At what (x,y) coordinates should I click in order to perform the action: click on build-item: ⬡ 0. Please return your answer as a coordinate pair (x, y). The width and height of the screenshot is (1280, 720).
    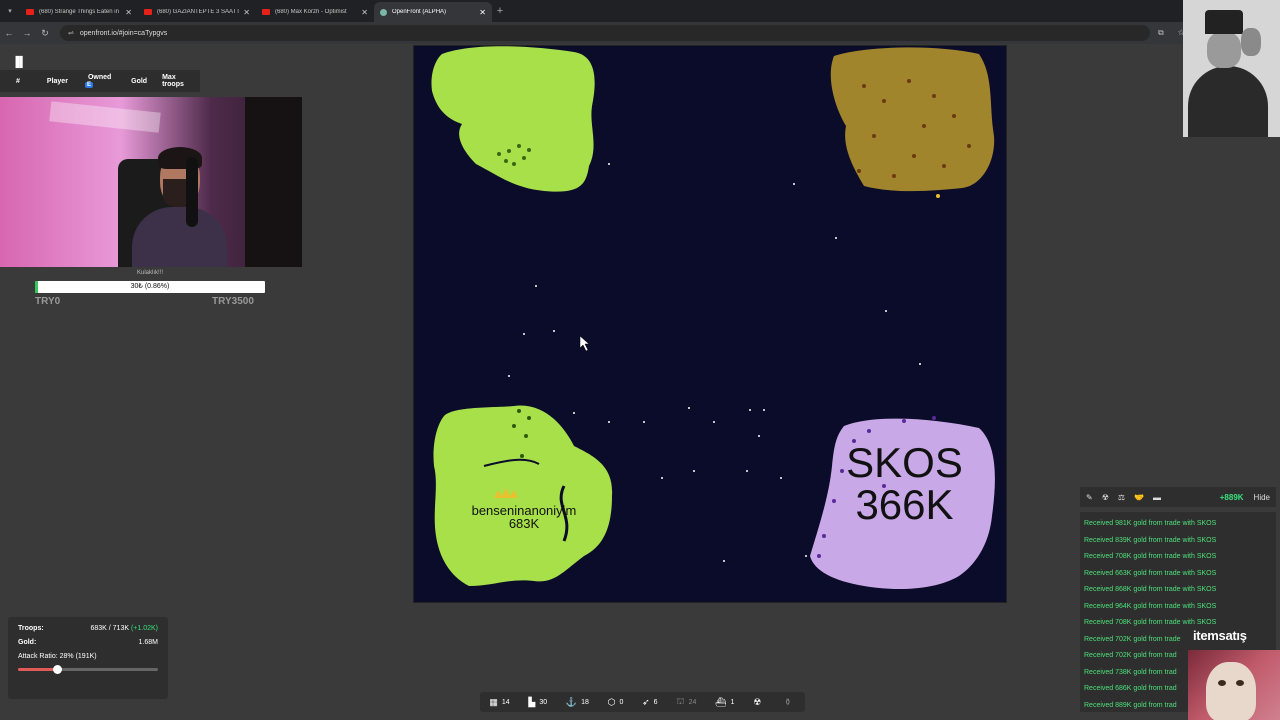
    Looking at the image, I should click on (616, 702).